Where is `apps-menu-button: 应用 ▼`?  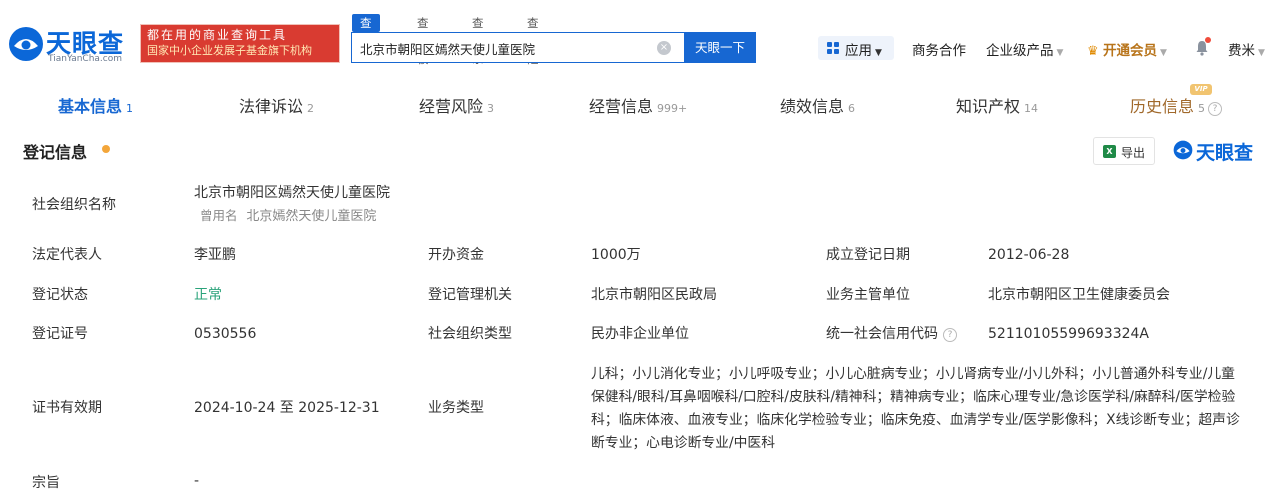 apps-menu-button: 应用 ▼ is located at coordinates (856, 48).